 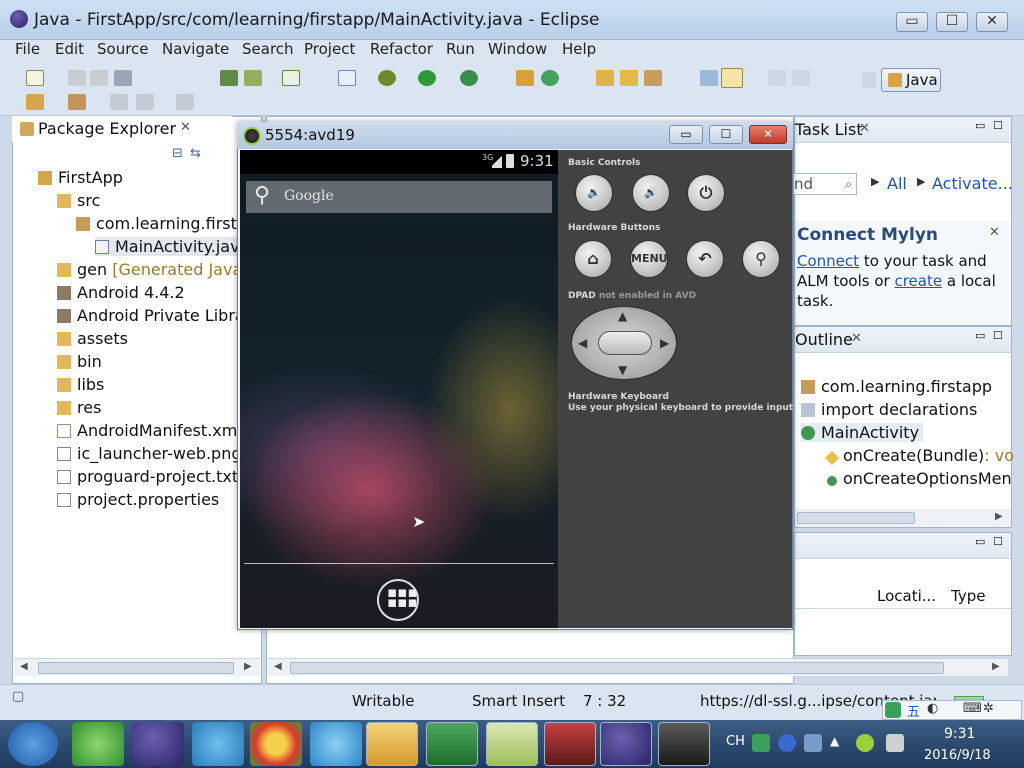 I want to click on previous-annotation-icon, so click(x=77, y=102).